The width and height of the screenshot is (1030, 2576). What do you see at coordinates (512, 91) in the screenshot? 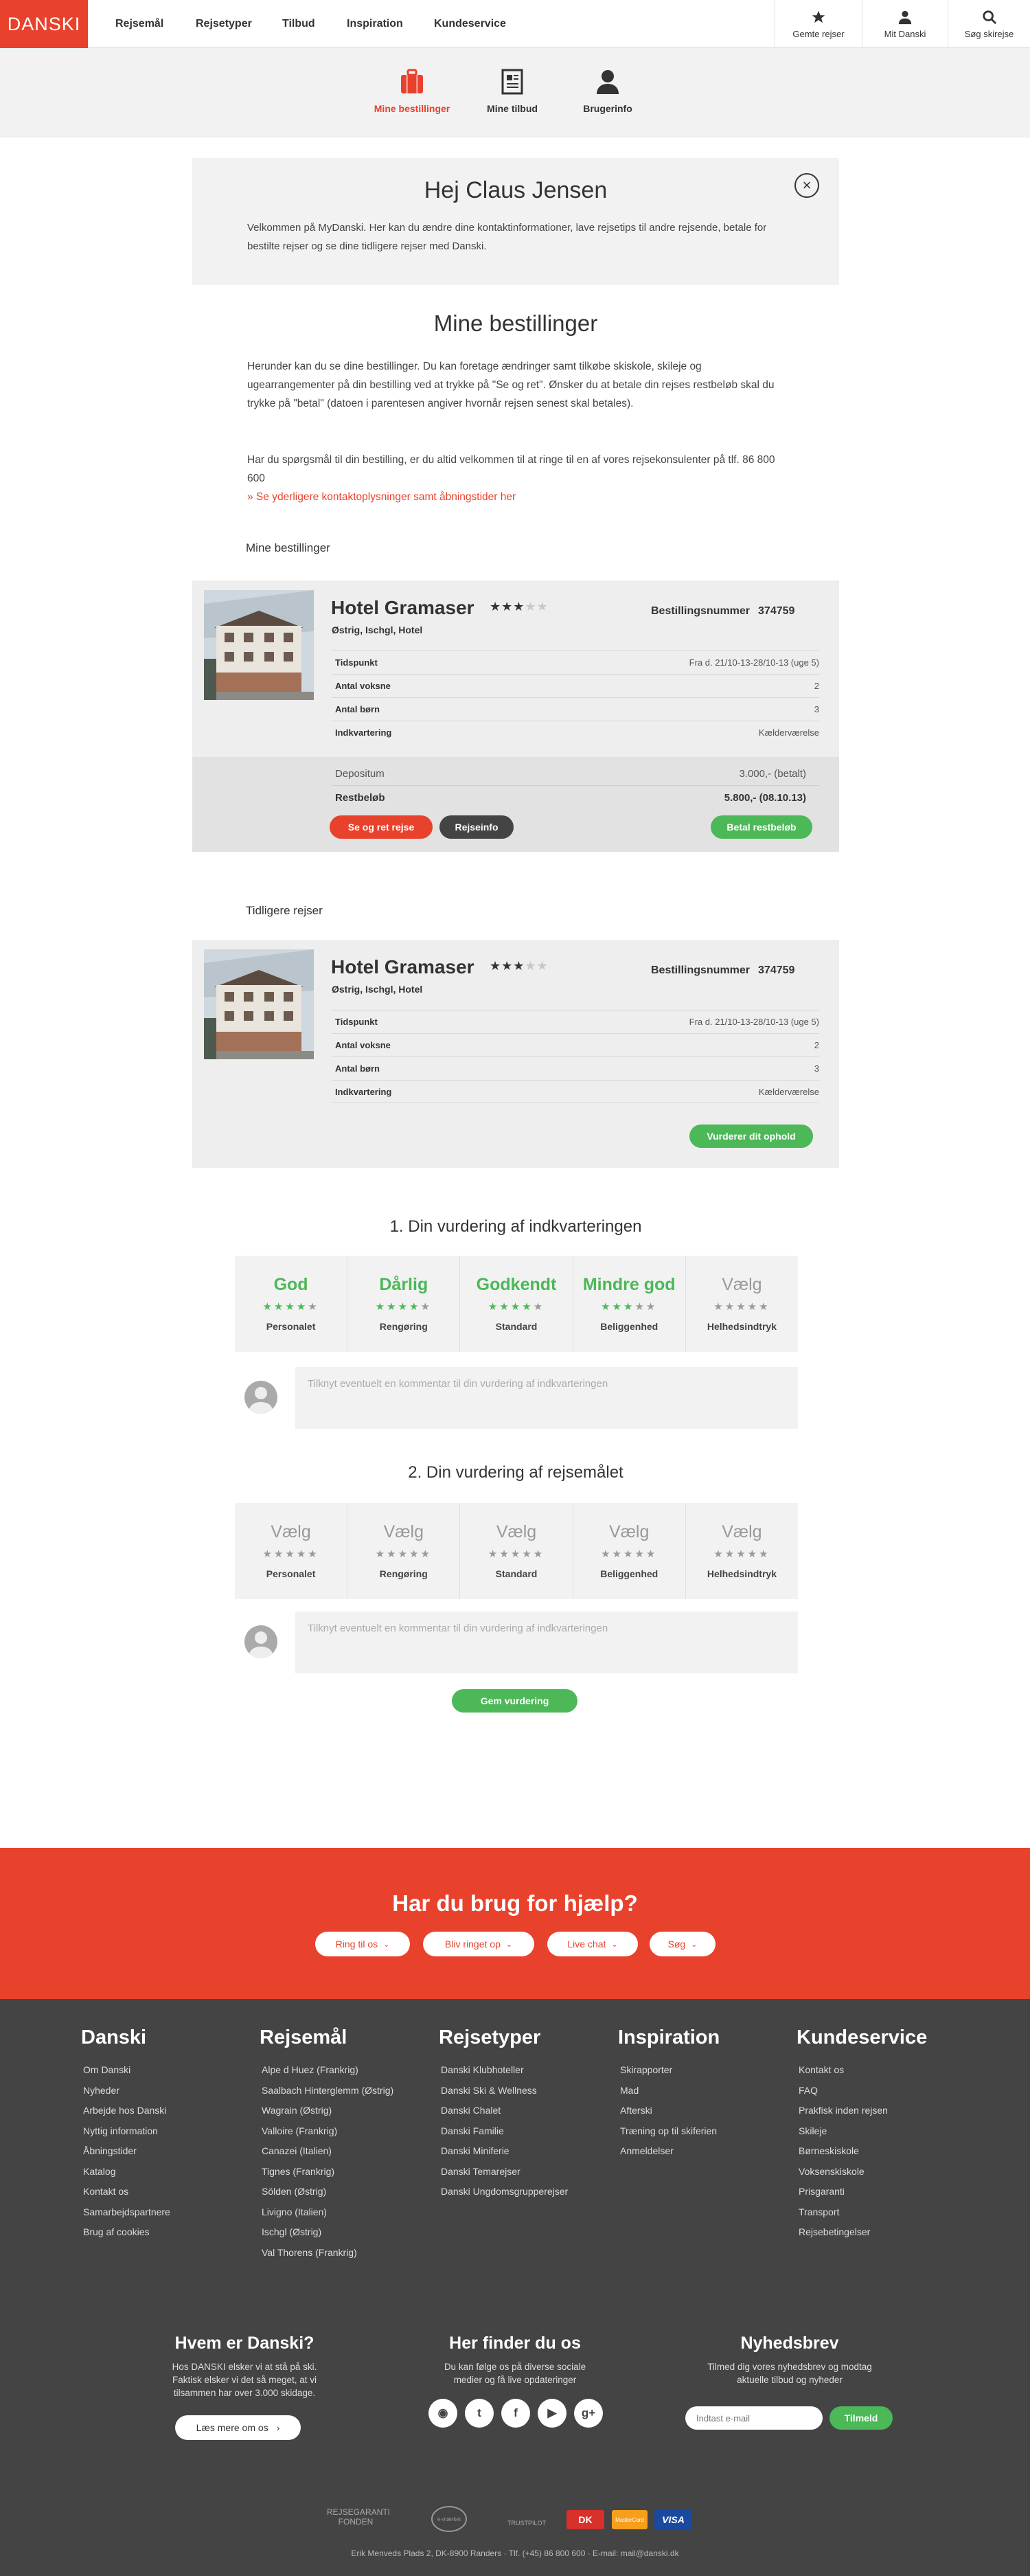
I see `tab-mine-tilbud: Mine tilbud` at bounding box center [512, 91].